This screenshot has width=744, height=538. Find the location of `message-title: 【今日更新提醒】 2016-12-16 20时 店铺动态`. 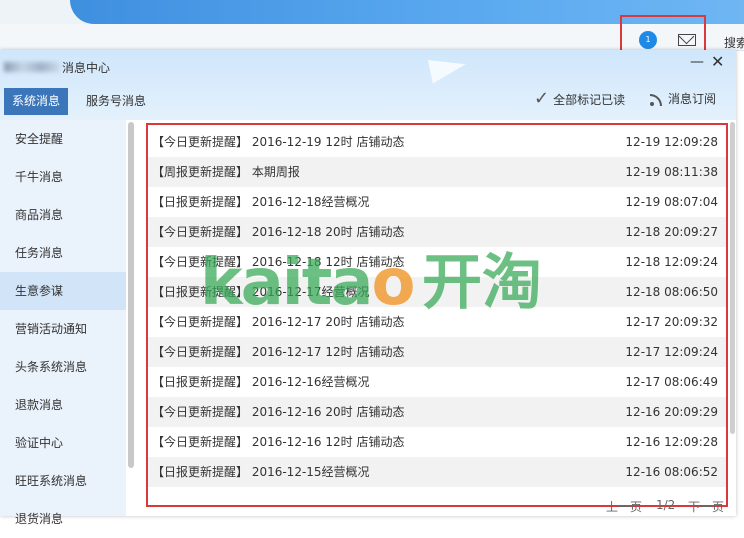

message-title: 【今日更新提醒】 2016-12-16 20时 店铺动态 is located at coordinates (278, 412).